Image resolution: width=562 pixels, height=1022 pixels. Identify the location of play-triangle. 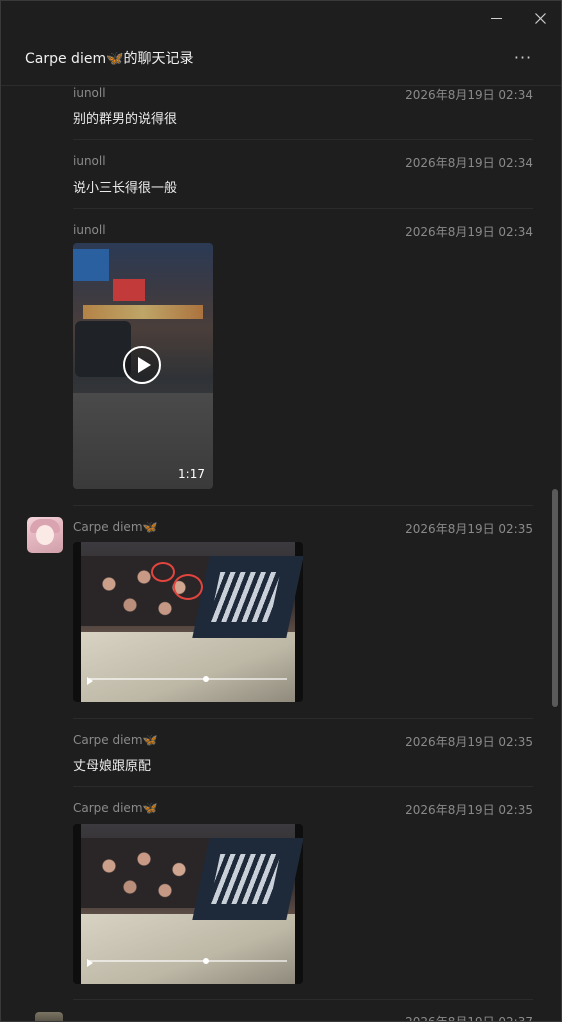
(144, 365).